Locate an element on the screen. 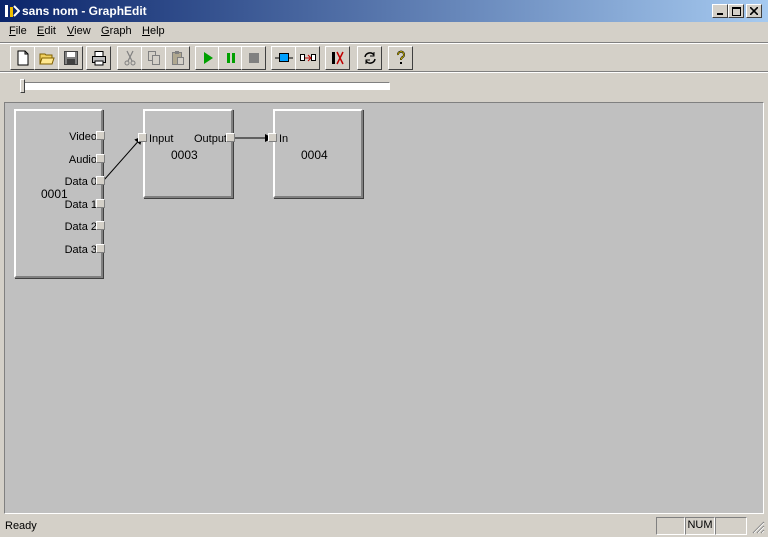 The height and width of the screenshot is (537, 768). close-icon is located at coordinates (754, 11).